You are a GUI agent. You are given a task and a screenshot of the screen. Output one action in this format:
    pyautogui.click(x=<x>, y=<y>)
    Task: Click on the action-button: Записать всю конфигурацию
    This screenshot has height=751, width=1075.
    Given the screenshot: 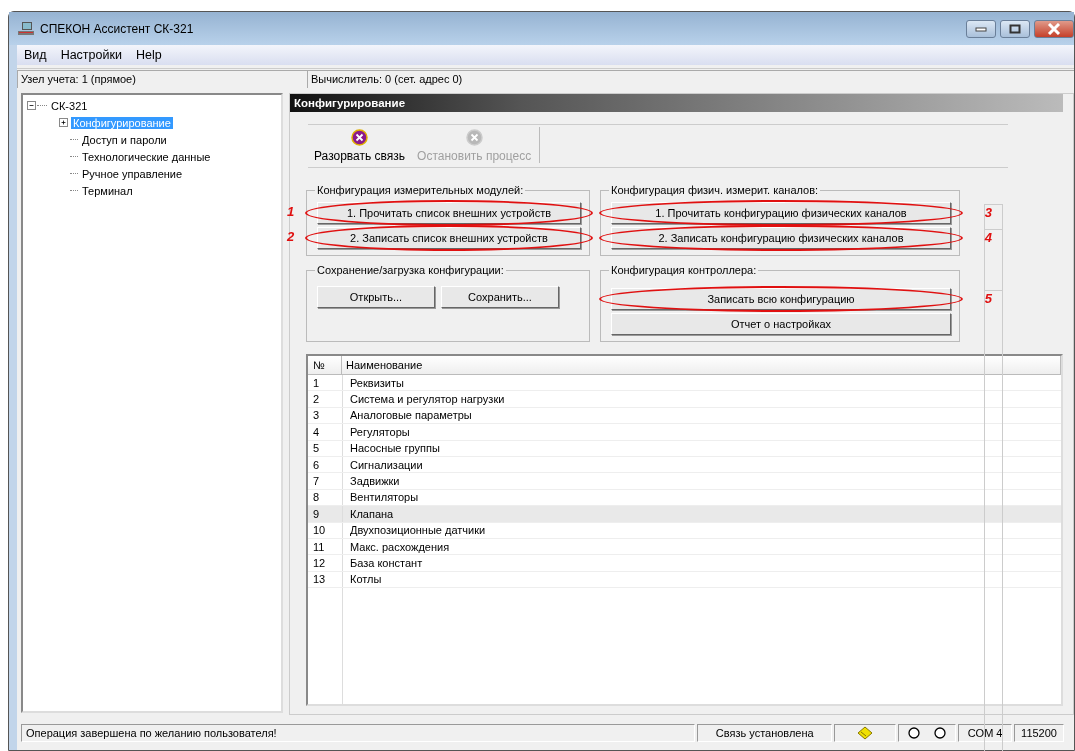 What is the action you would take?
    pyautogui.click(x=781, y=299)
    